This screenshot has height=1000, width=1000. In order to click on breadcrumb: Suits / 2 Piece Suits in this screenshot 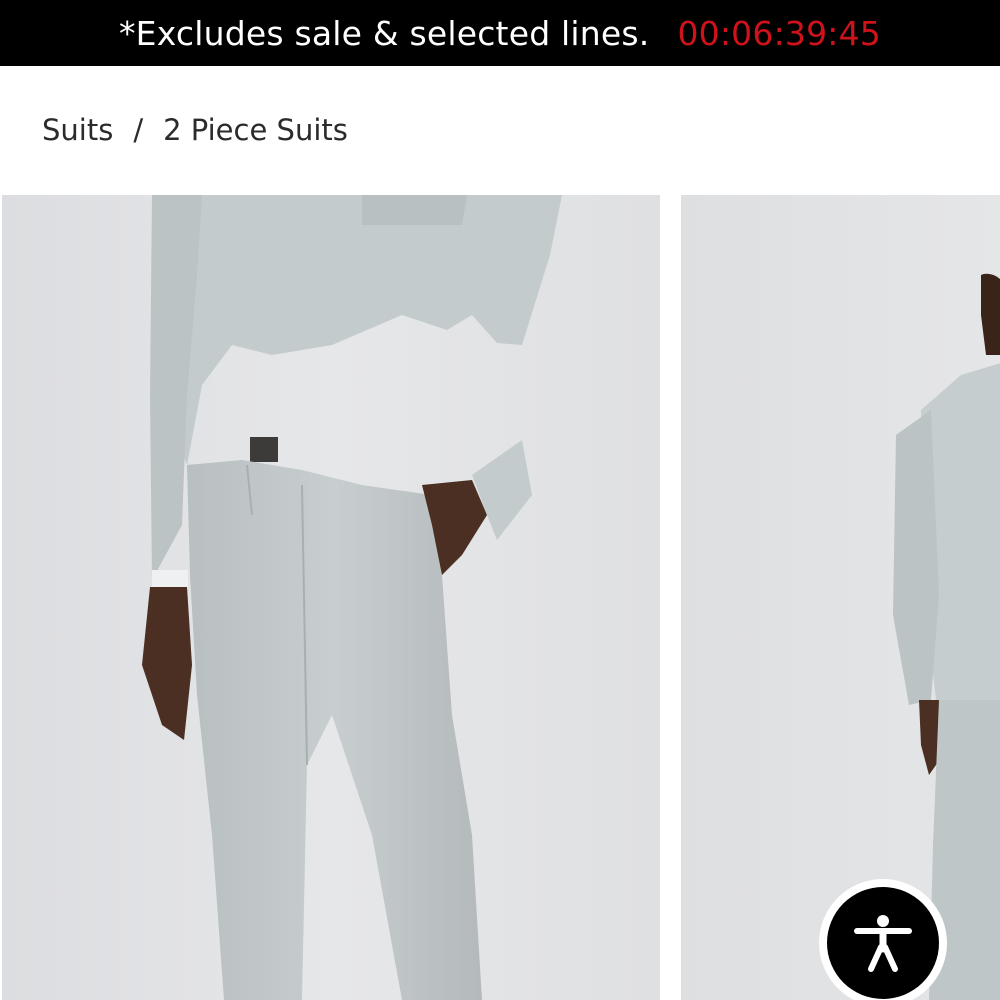, I will do `click(195, 130)`.